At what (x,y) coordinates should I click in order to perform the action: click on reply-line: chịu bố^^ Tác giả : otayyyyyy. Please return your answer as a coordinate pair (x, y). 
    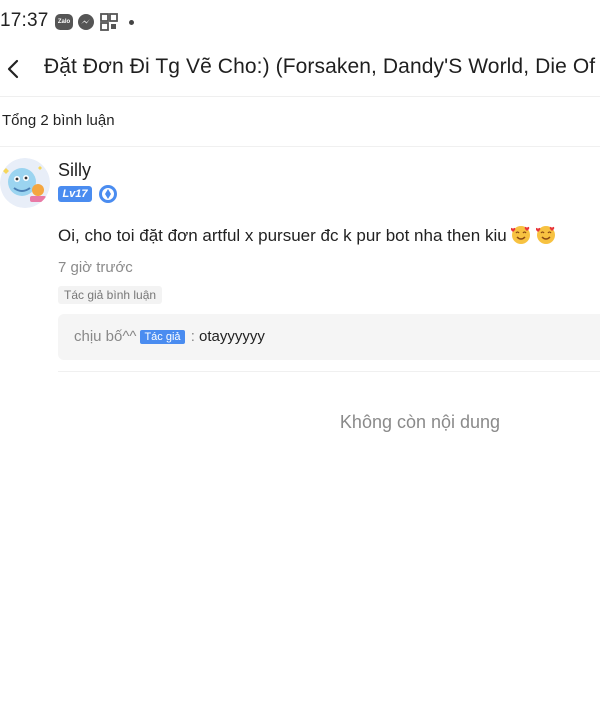
    Looking at the image, I should click on (169, 336).